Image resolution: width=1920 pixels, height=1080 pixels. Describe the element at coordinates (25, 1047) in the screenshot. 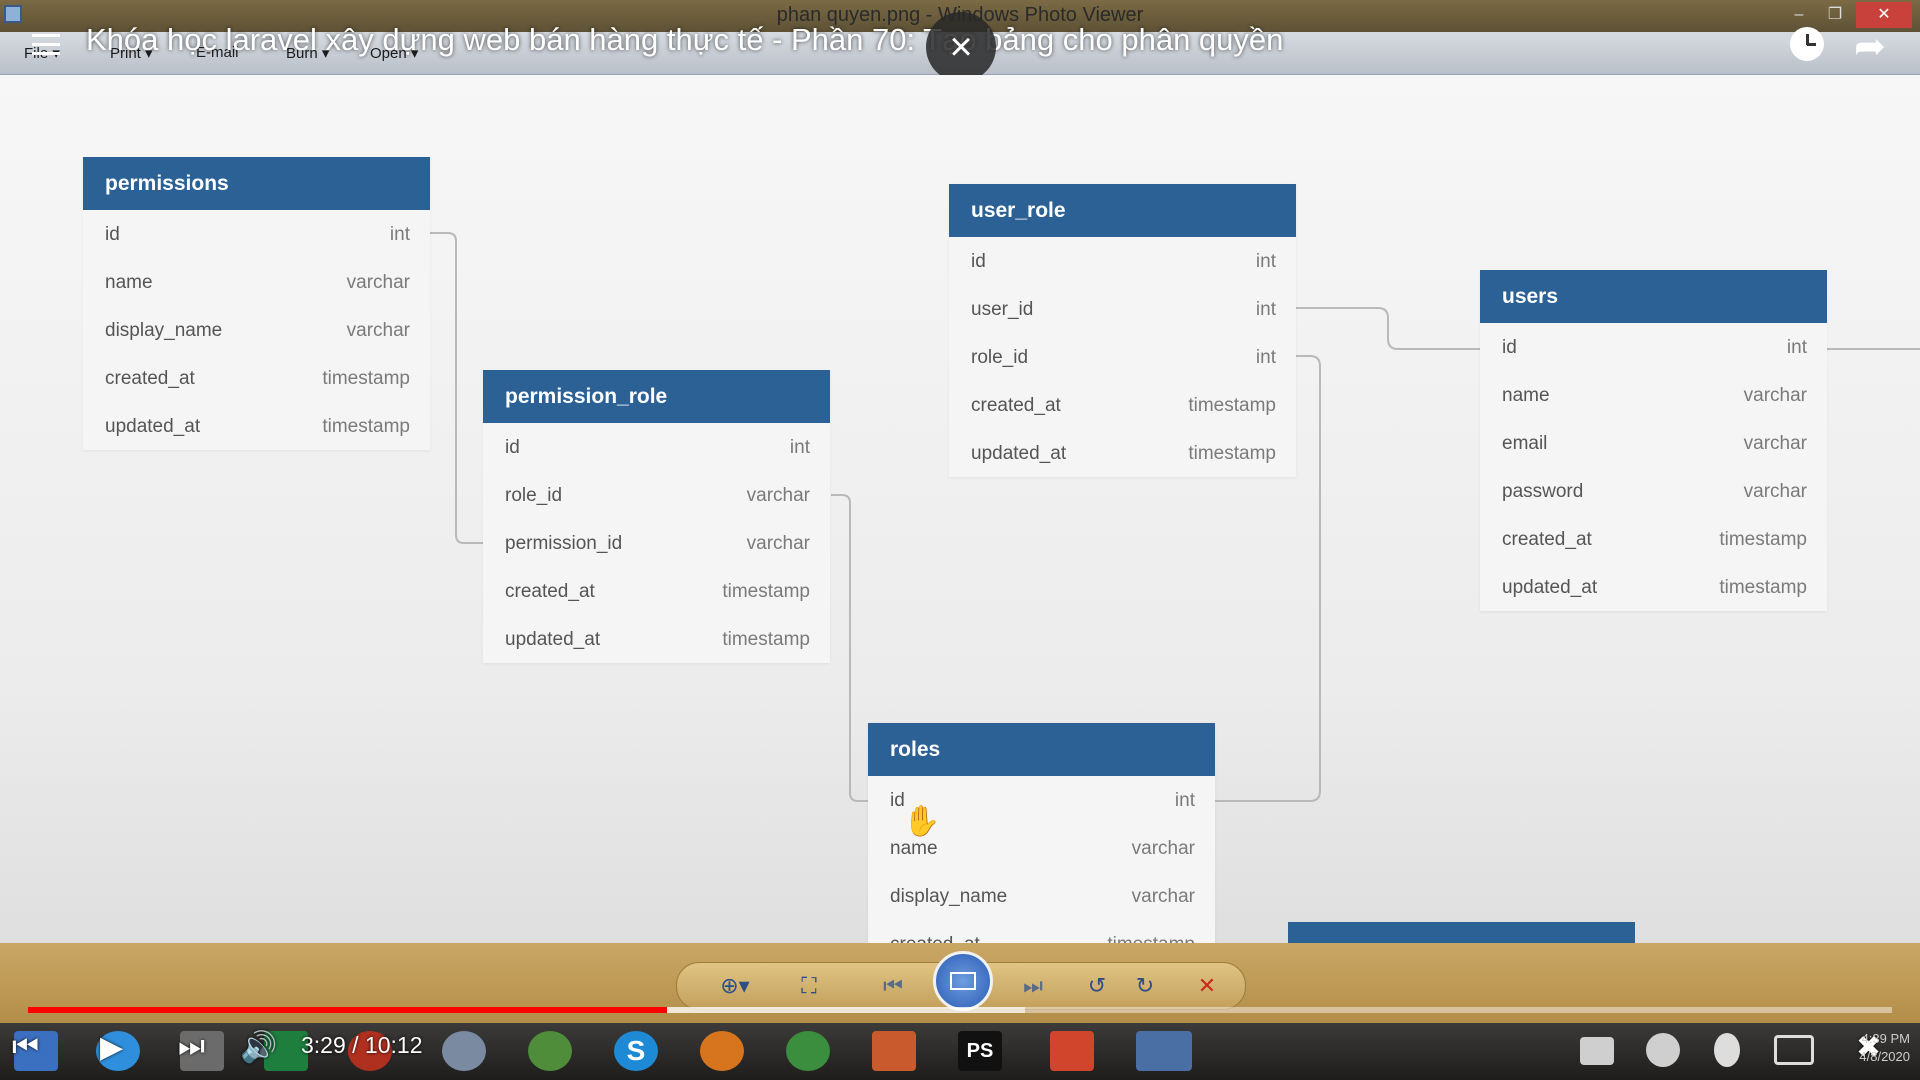

I see `previous-video-icon: ⏮` at that location.